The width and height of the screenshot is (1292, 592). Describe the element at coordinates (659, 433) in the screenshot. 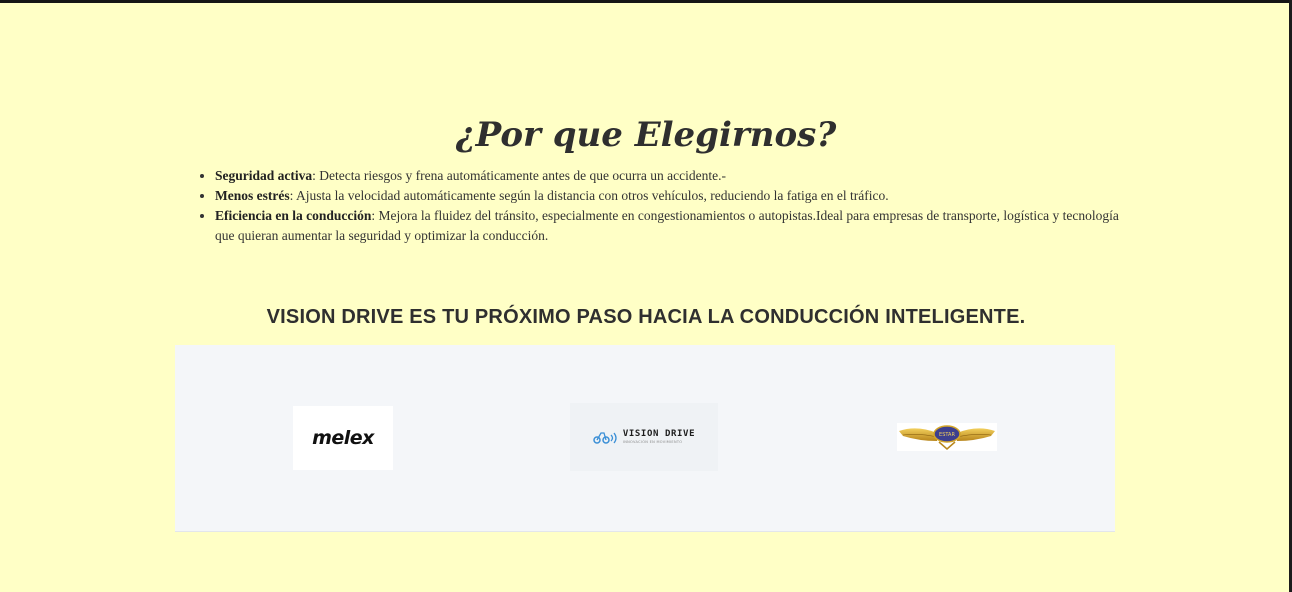

I see `vision-drive-wordmark: VISION DRIVE` at that location.